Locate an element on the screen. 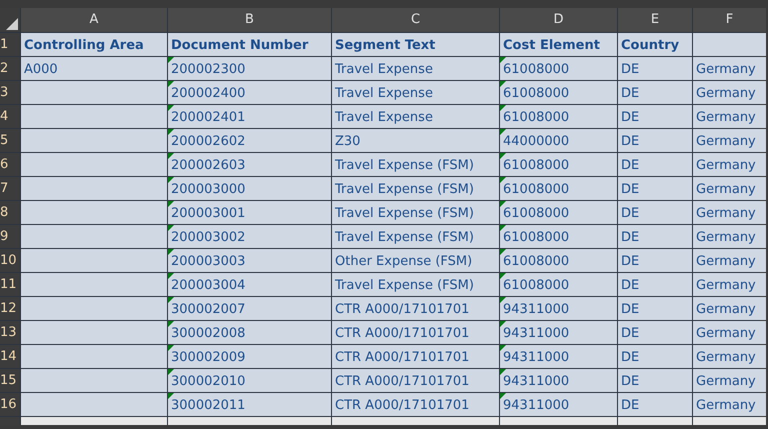 This screenshot has height=429, width=768. row-header: 10 is located at coordinates (10, 260).